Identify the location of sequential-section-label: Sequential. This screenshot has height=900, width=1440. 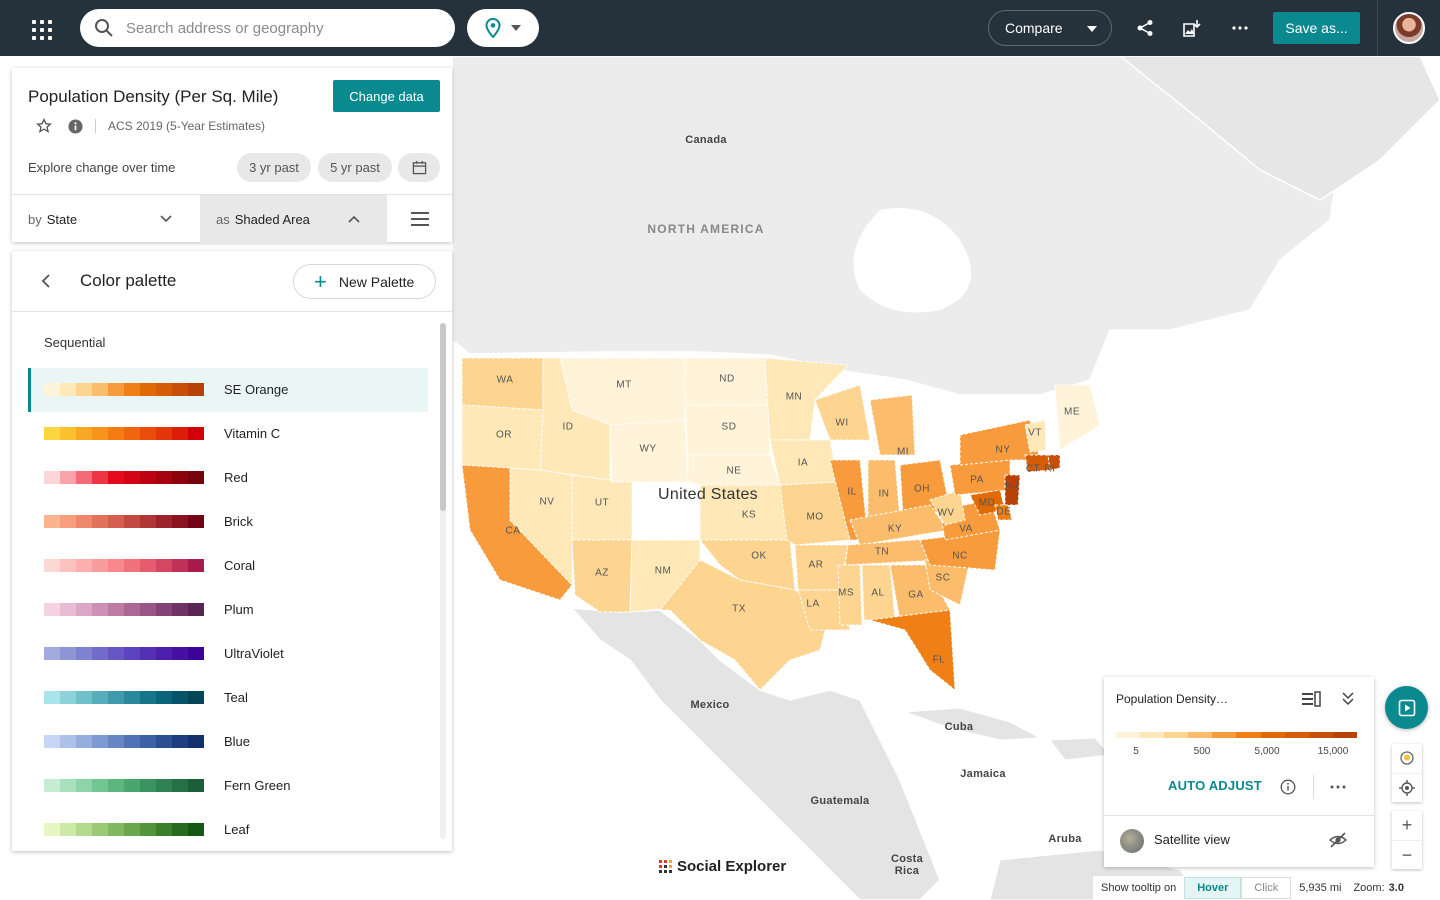
(75, 342).